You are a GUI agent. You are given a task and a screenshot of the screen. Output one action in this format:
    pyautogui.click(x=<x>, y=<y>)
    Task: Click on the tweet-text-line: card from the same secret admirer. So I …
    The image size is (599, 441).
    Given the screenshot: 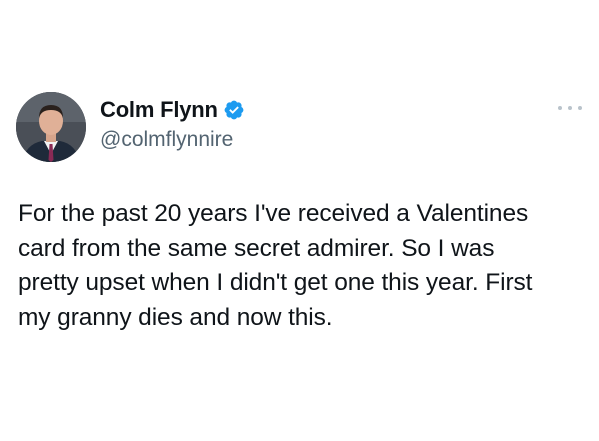 What is the action you would take?
    pyautogui.click(x=256, y=248)
    